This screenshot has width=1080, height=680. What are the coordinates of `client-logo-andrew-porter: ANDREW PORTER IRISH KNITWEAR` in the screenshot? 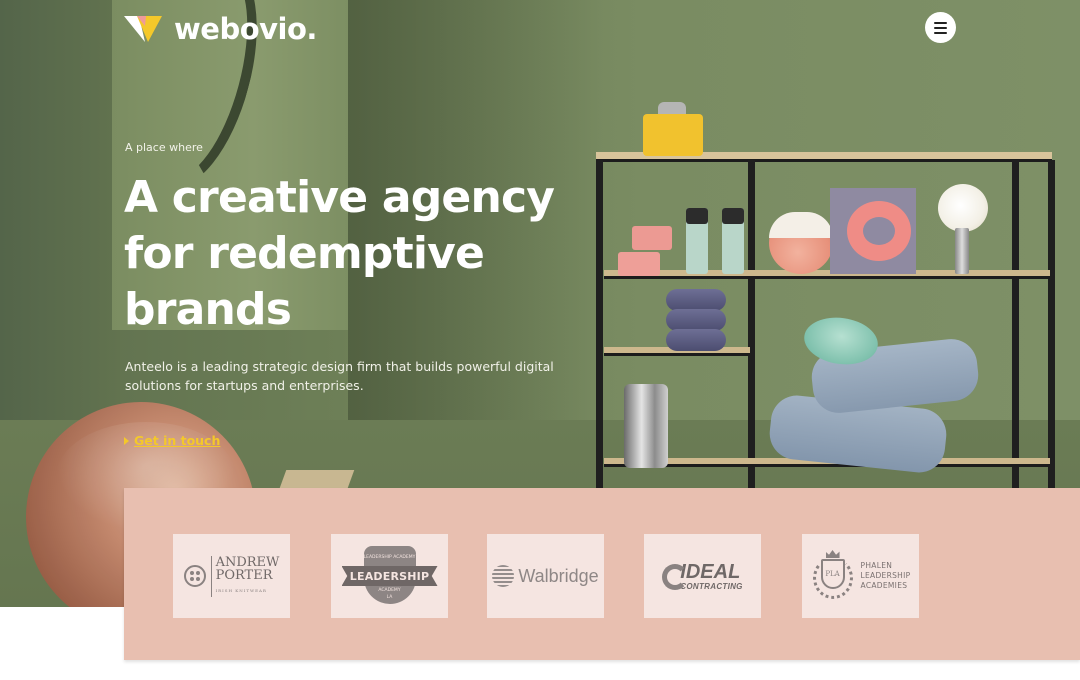 It's located at (231, 576).